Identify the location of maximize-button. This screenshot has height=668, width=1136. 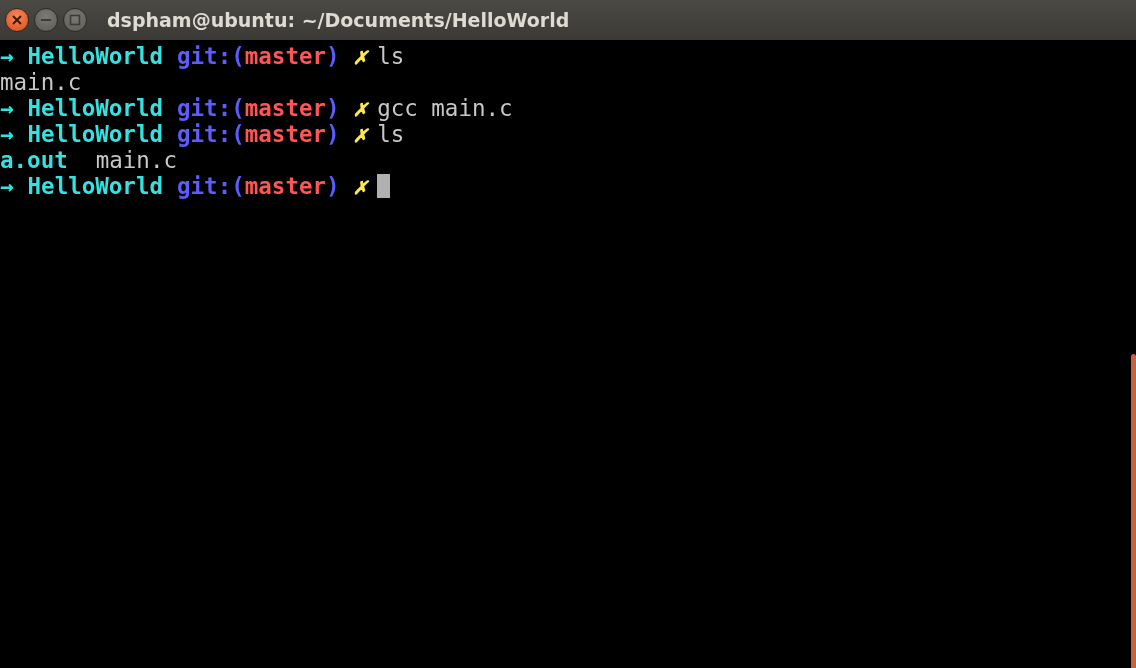
(75, 20).